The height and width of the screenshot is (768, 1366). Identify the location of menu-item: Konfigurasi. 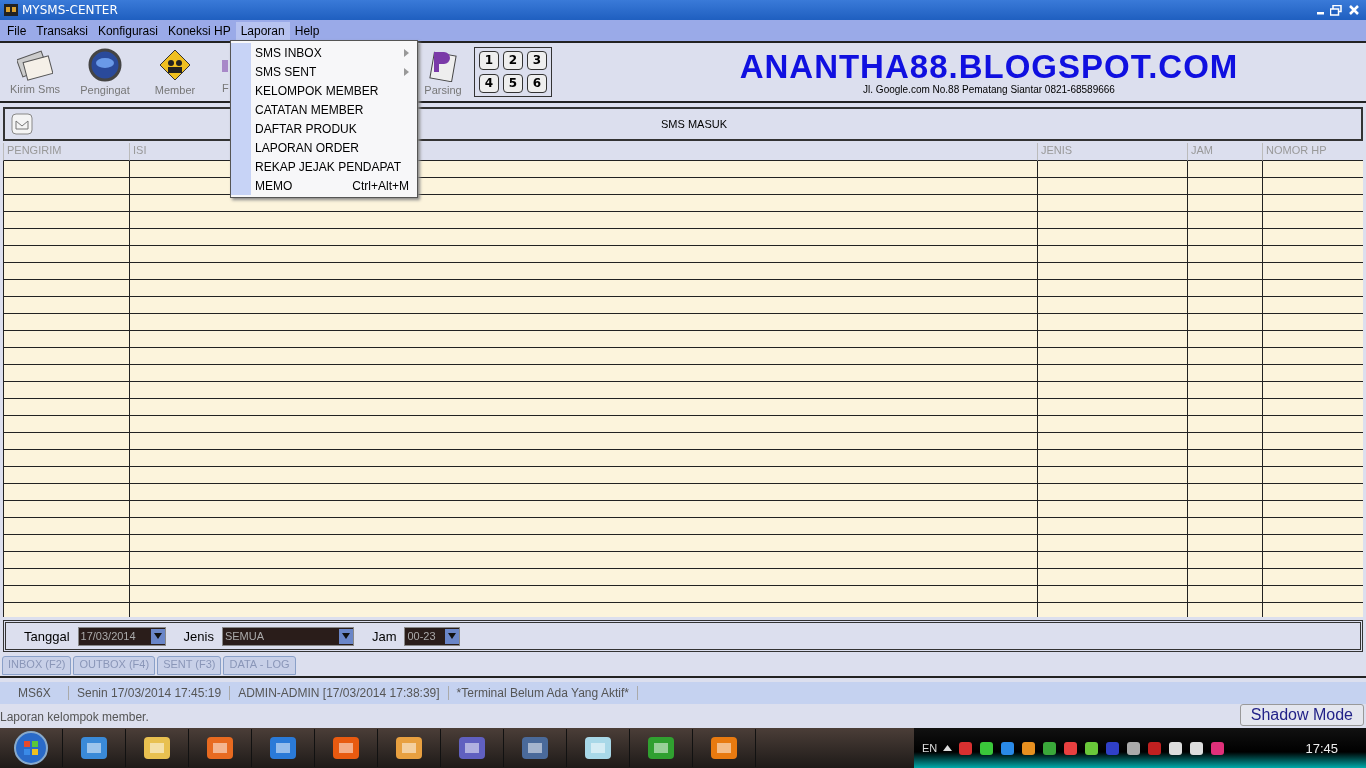
(127, 30).